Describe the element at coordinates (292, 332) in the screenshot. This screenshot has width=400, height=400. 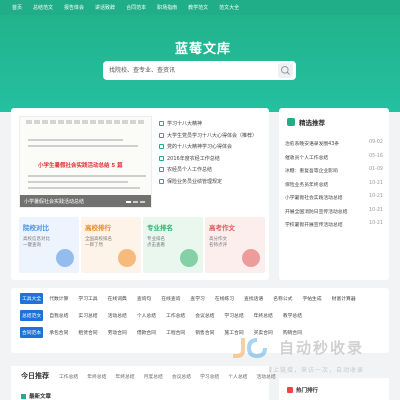
I see `tag-link: 购销合同` at that location.